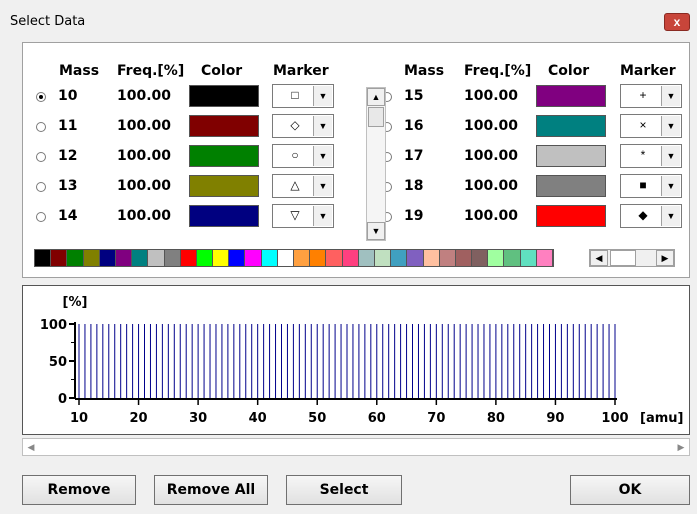 The image size is (697, 514). I want to click on scroll-left-arrow-icon: ◀, so click(599, 258).